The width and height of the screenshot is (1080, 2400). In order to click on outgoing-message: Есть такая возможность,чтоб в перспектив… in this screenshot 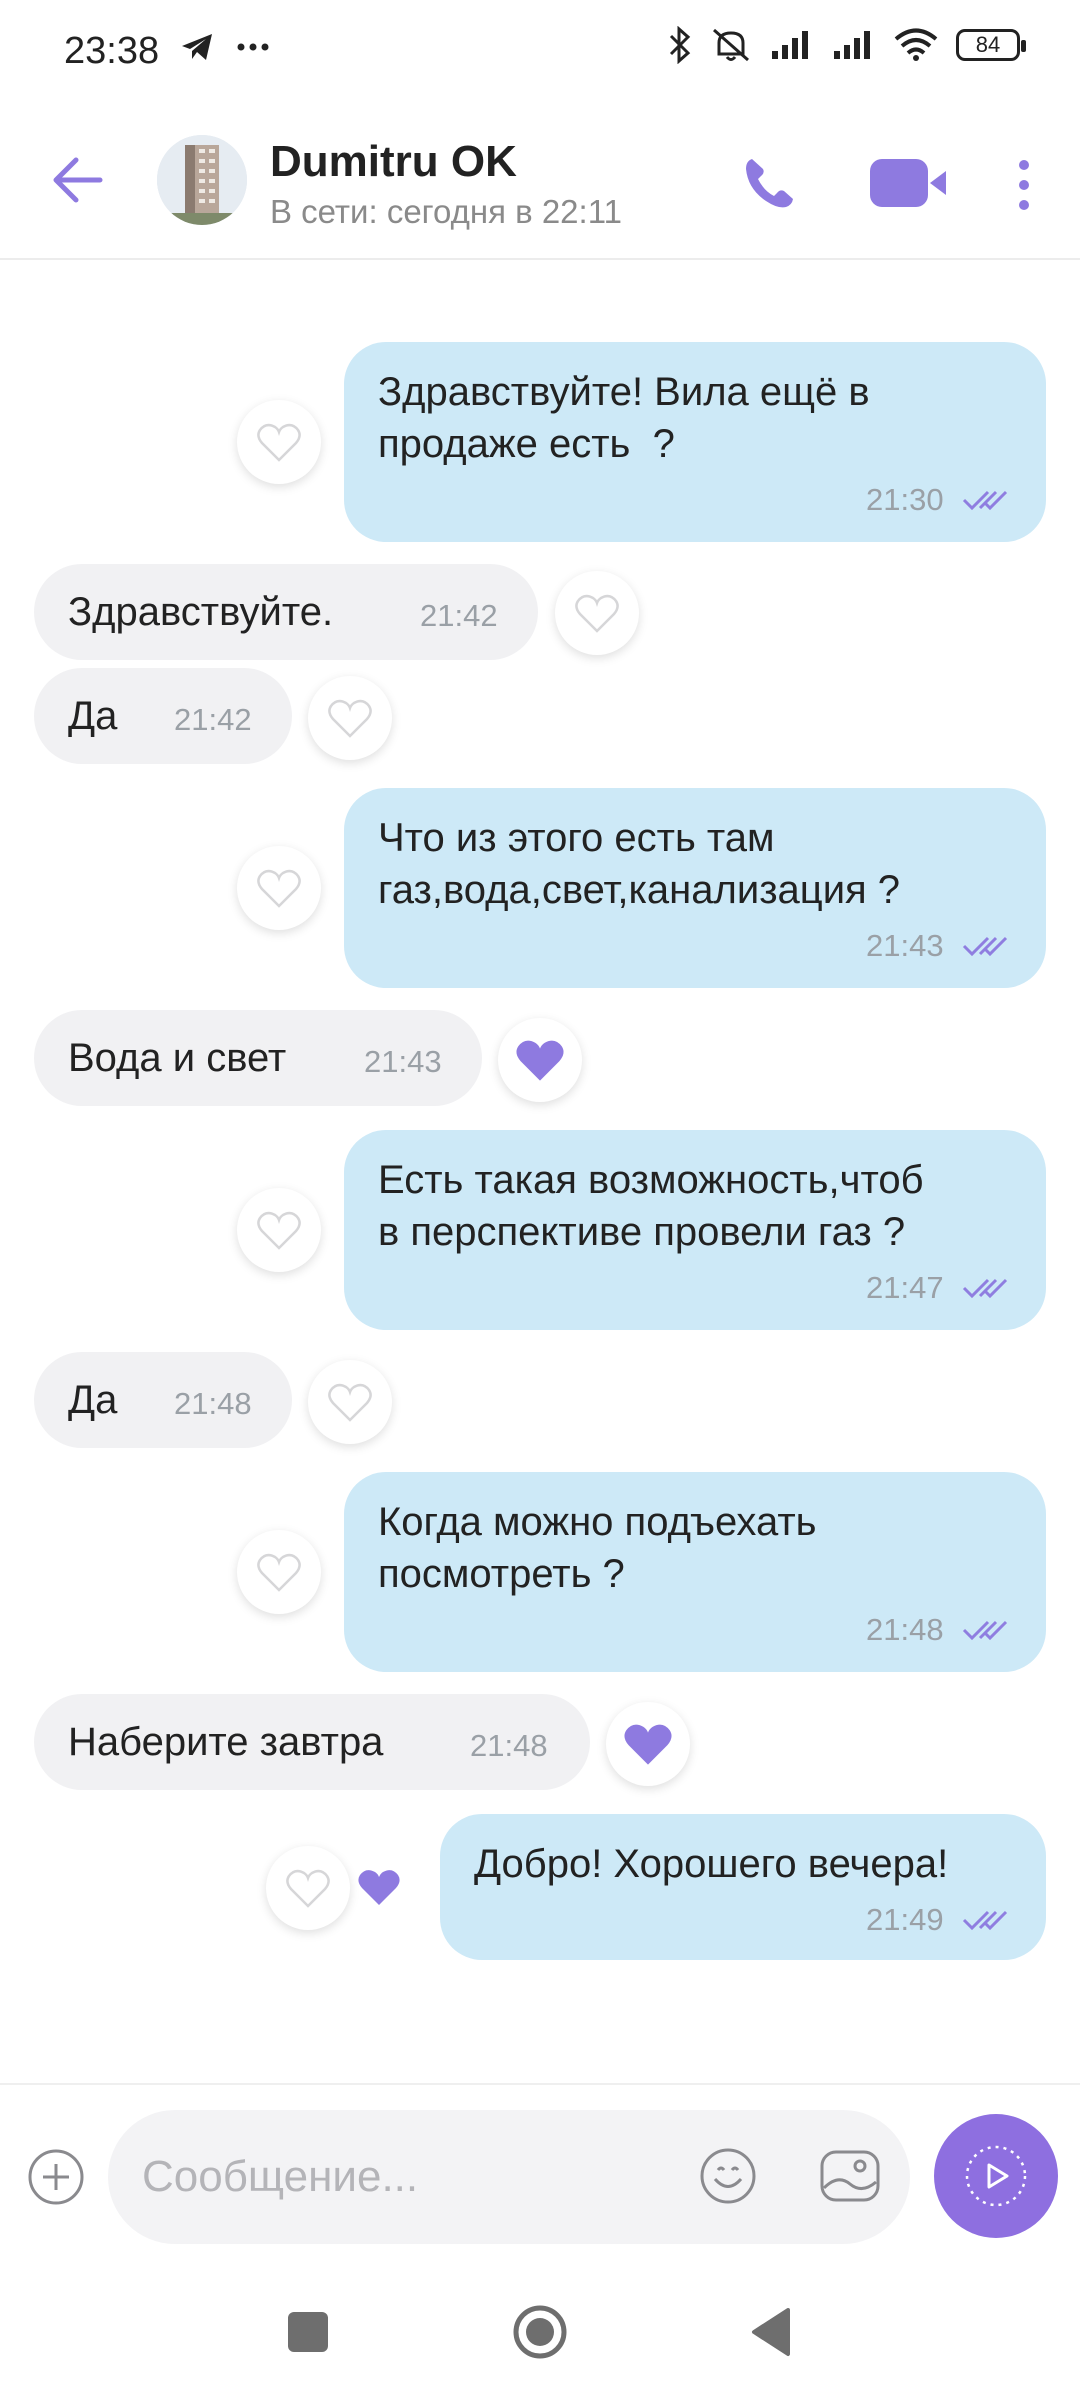, I will do `click(695, 1230)`.